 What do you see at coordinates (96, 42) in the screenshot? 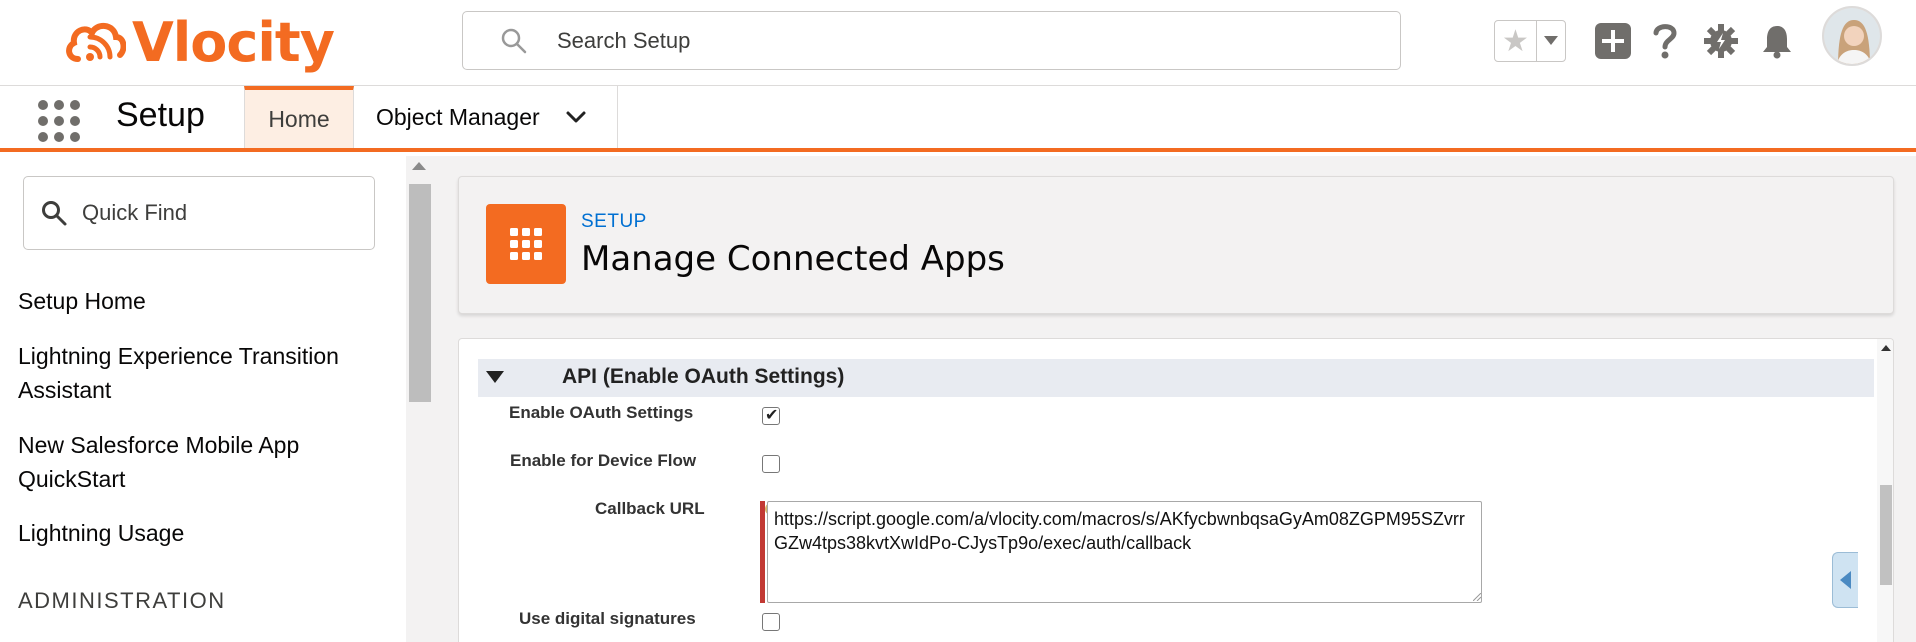
I see `cloud-signal-icon` at bounding box center [96, 42].